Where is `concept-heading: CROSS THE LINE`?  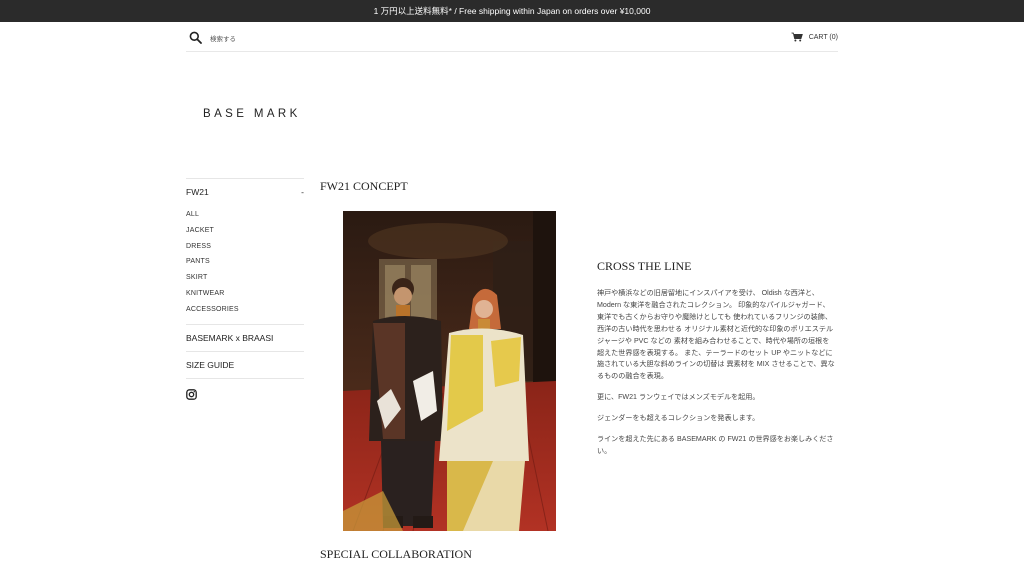 concept-heading: CROSS THE LINE is located at coordinates (644, 266).